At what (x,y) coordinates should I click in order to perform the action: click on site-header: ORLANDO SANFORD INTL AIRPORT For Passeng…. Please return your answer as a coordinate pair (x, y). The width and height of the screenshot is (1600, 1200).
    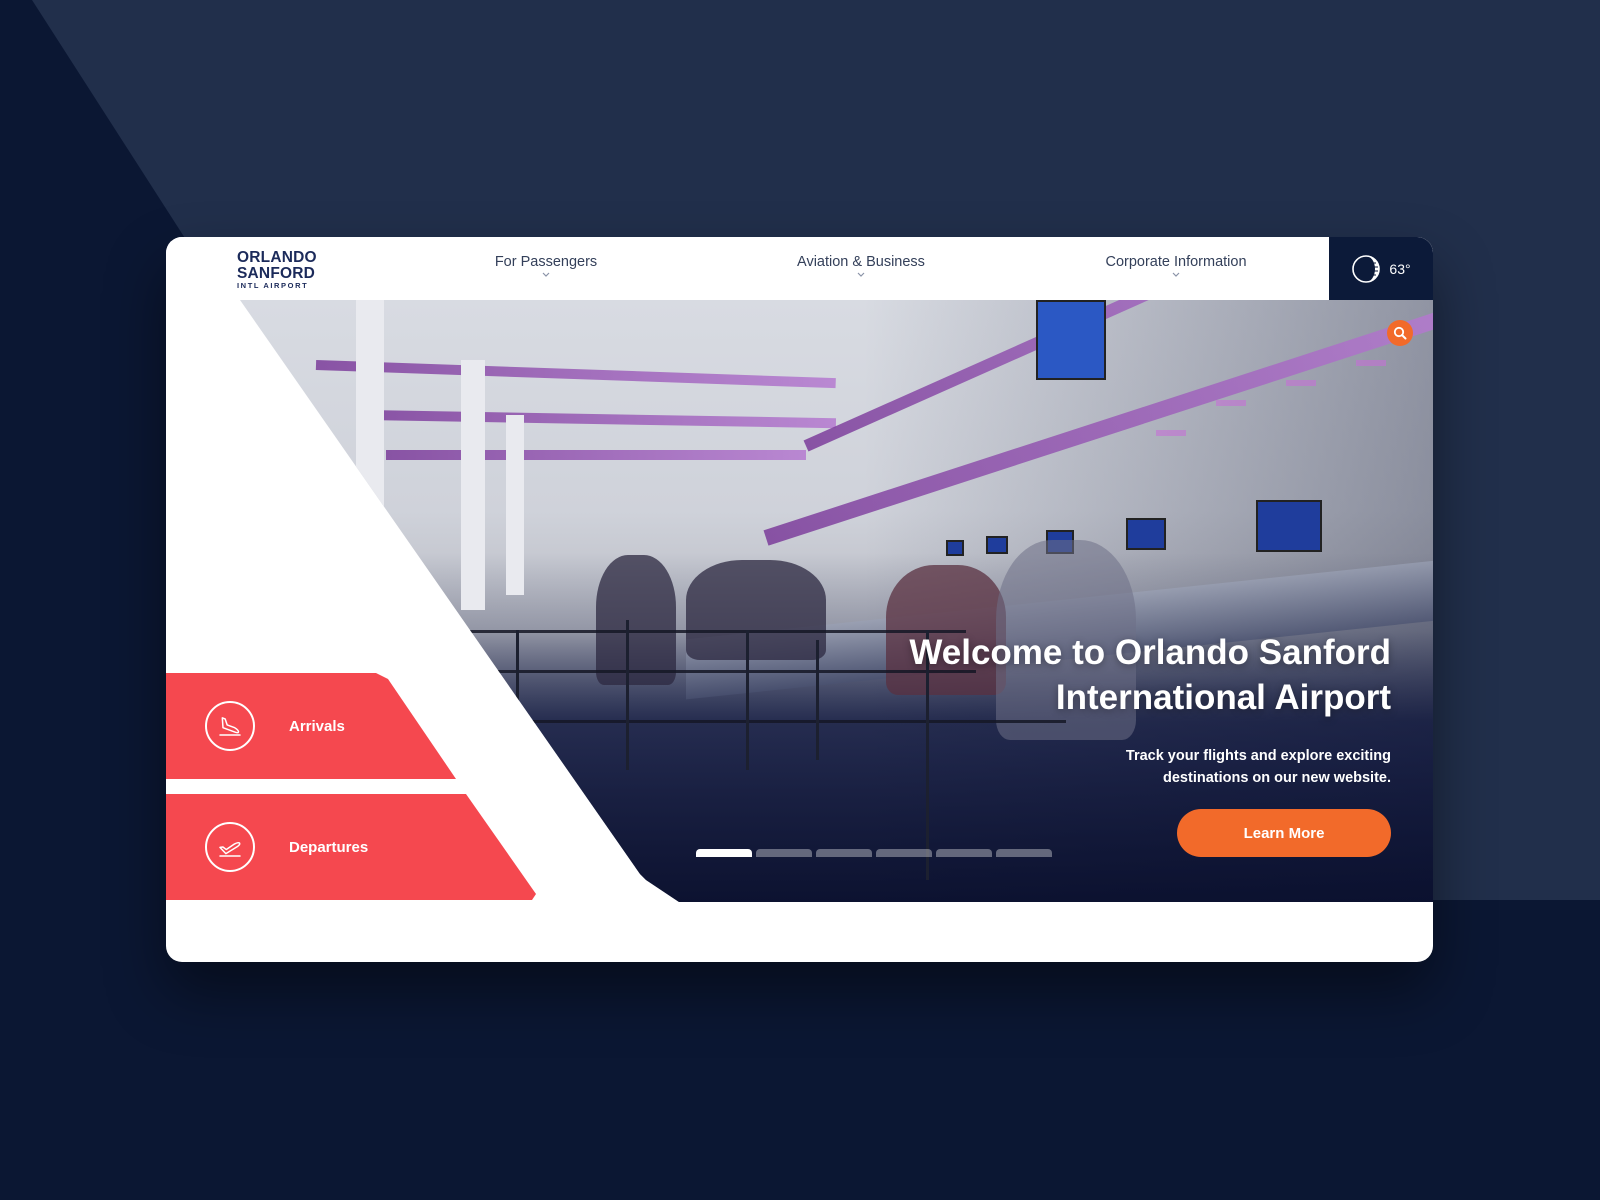
    Looking at the image, I should click on (799, 268).